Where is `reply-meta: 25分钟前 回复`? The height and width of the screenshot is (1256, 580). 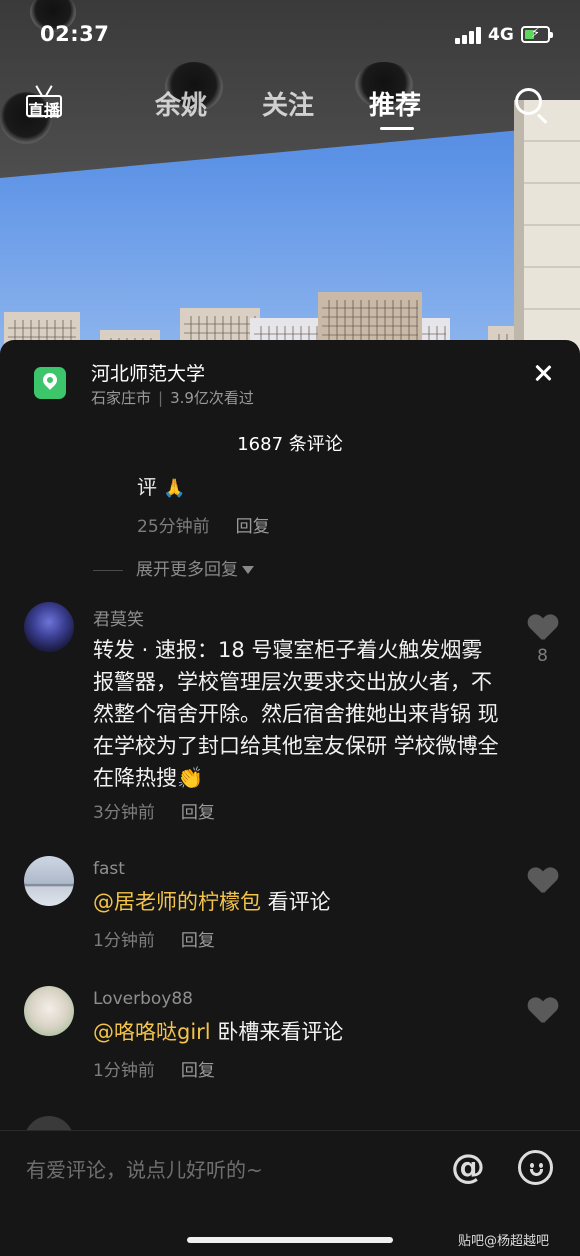
reply-meta: 25分钟前 回复 is located at coordinates (203, 524).